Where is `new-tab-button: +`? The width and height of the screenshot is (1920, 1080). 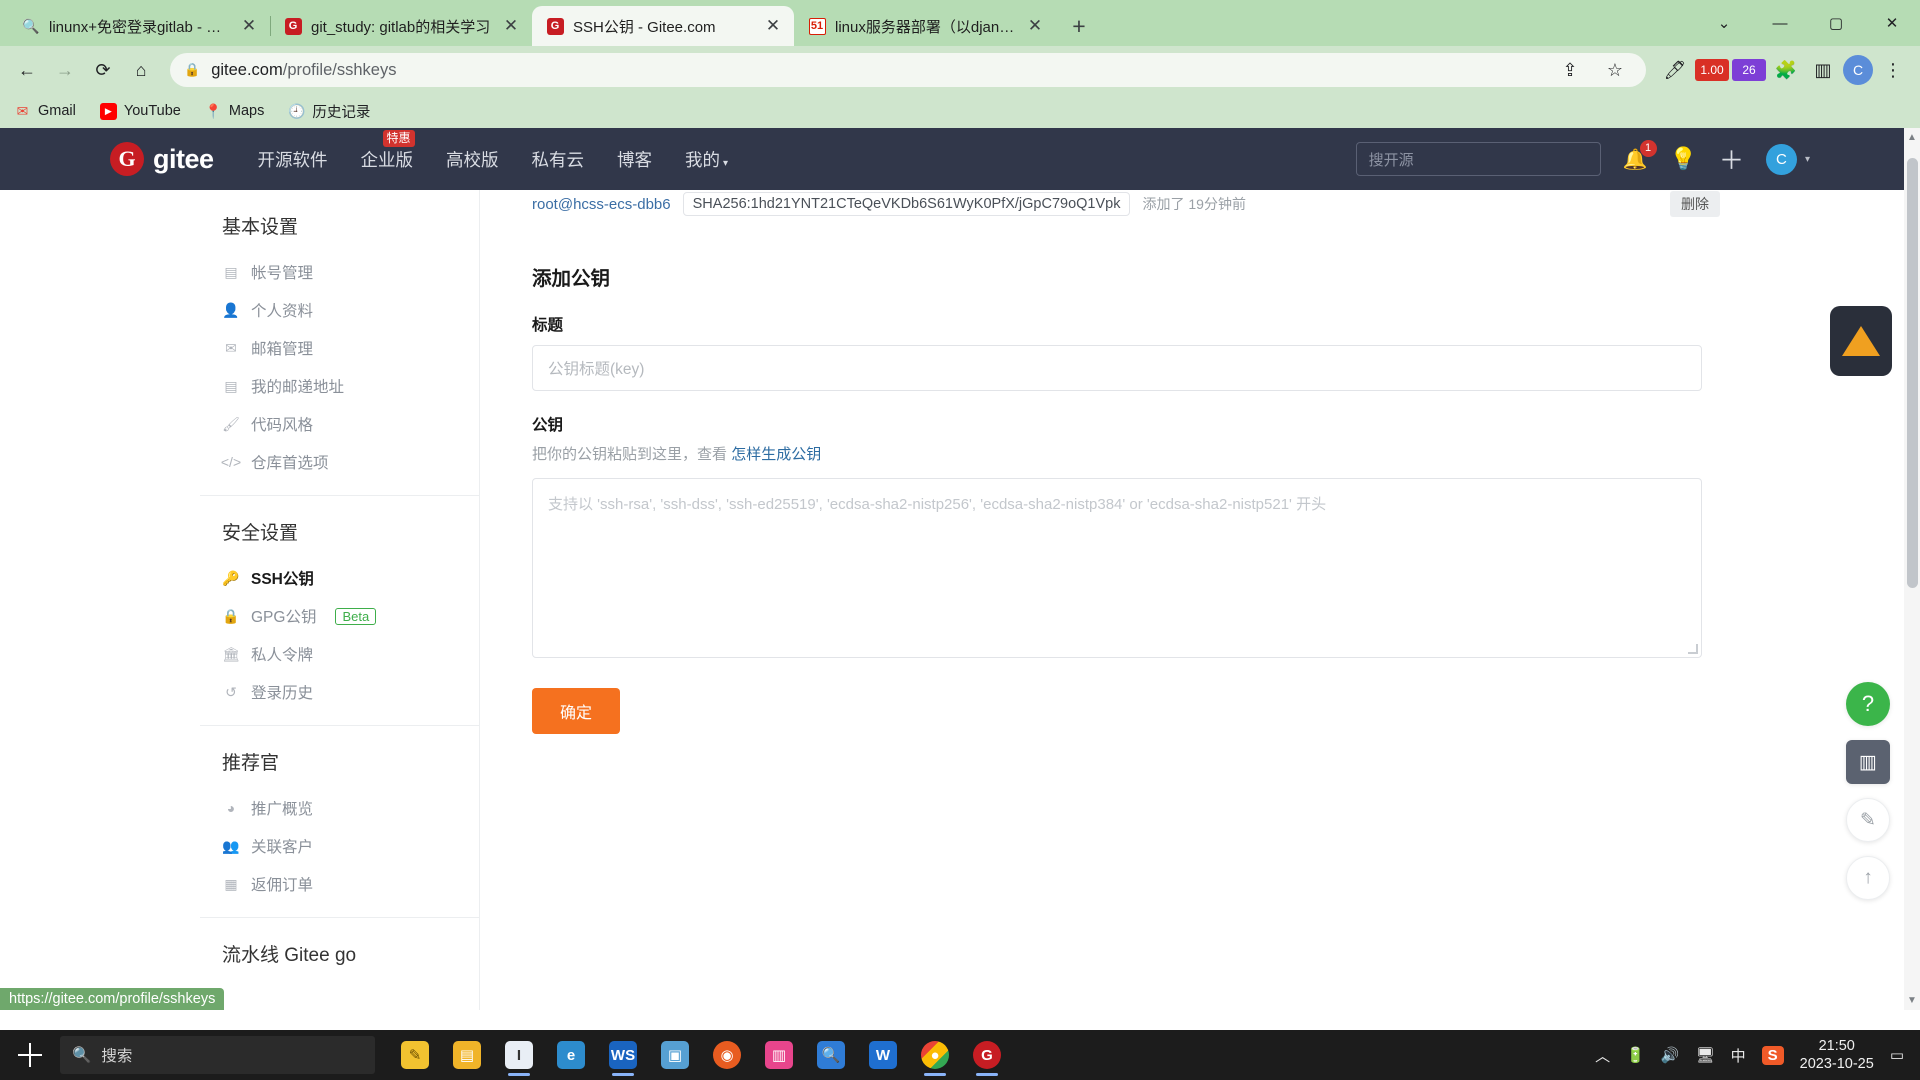 new-tab-button: + is located at coordinates (1079, 26).